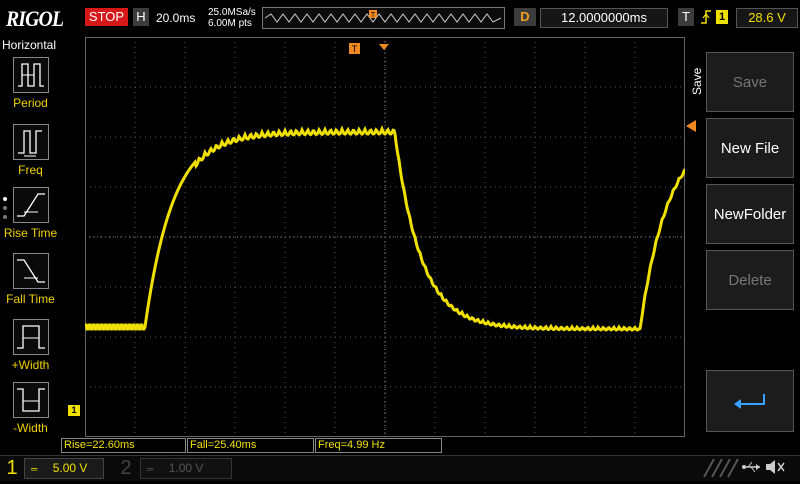 Image resolution: width=800 pixels, height=484 pixels. What do you see at coordinates (30, 142) in the screenshot?
I see `freq-icon` at bounding box center [30, 142].